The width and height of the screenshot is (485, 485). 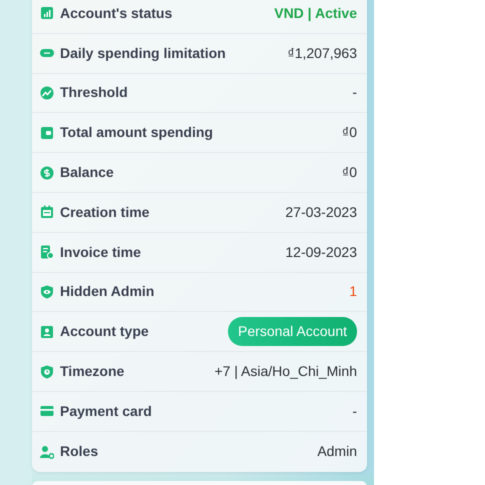 What do you see at coordinates (100, 252) in the screenshot?
I see `field-label: Invoice time` at bounding box center [100, 252].